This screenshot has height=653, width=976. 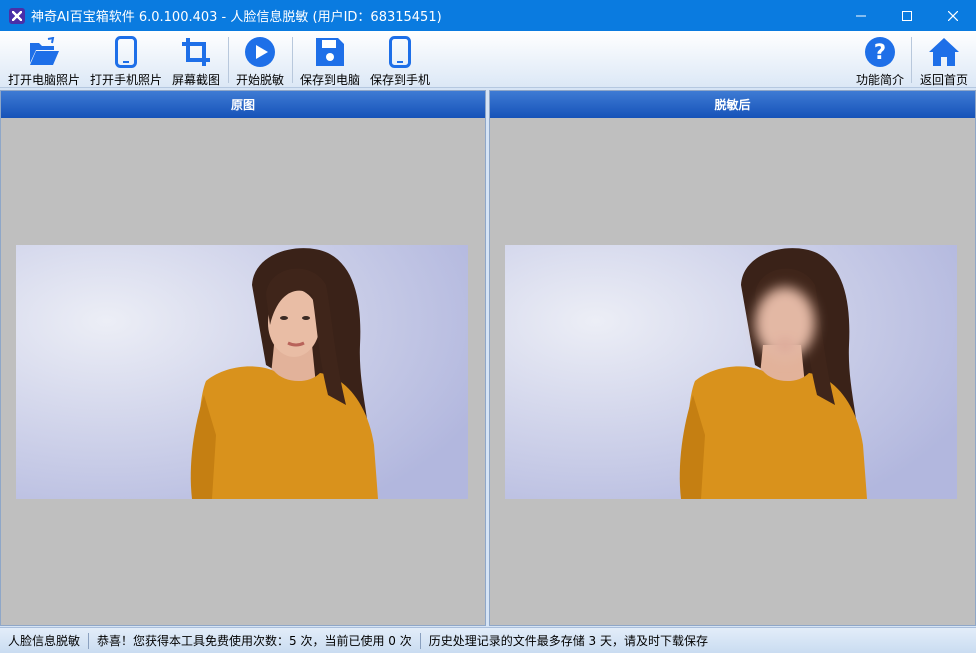 I want to click on home-icon, so click(x=944, y=52).